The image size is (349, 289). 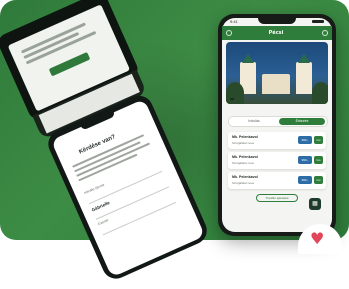 I want to click on direction-toggle: Indulás Érkezés, so click(x=278, y=121).